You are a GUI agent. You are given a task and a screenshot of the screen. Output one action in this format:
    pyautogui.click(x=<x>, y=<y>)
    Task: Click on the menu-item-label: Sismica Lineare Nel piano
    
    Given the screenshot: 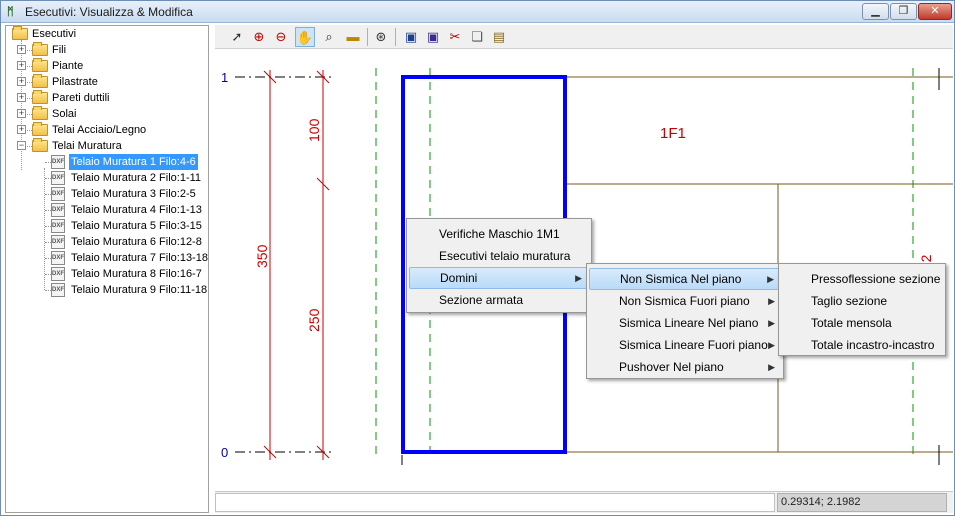 What is the action you would take?
    pyautogui.click(x=689, y=323)
    